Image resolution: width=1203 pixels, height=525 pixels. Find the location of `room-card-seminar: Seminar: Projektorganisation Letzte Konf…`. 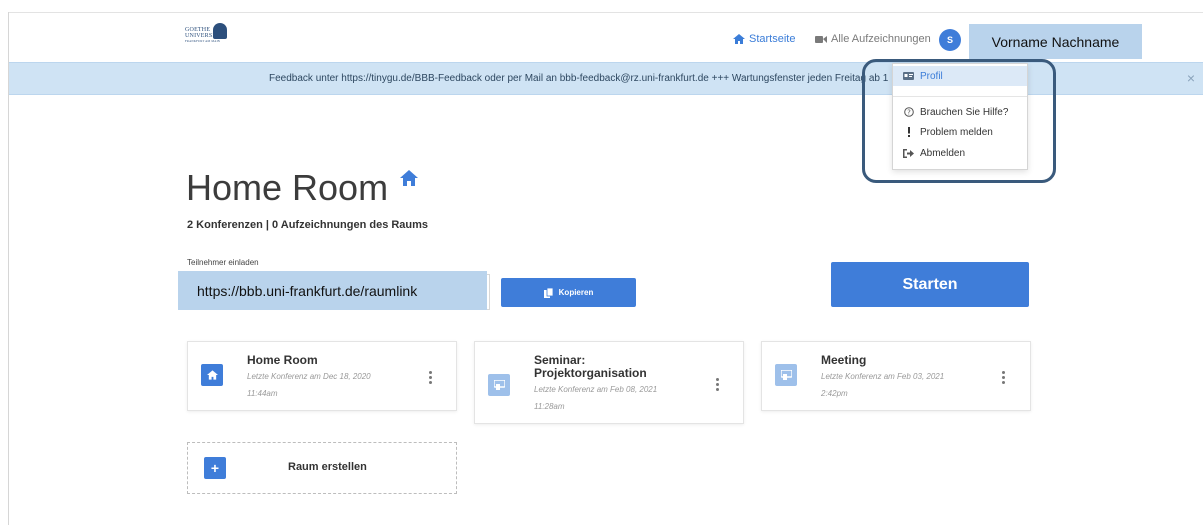

room-card-seminar: Seminar: Projektorganisation Letzte Konf… is located at coordinates (609, 382).